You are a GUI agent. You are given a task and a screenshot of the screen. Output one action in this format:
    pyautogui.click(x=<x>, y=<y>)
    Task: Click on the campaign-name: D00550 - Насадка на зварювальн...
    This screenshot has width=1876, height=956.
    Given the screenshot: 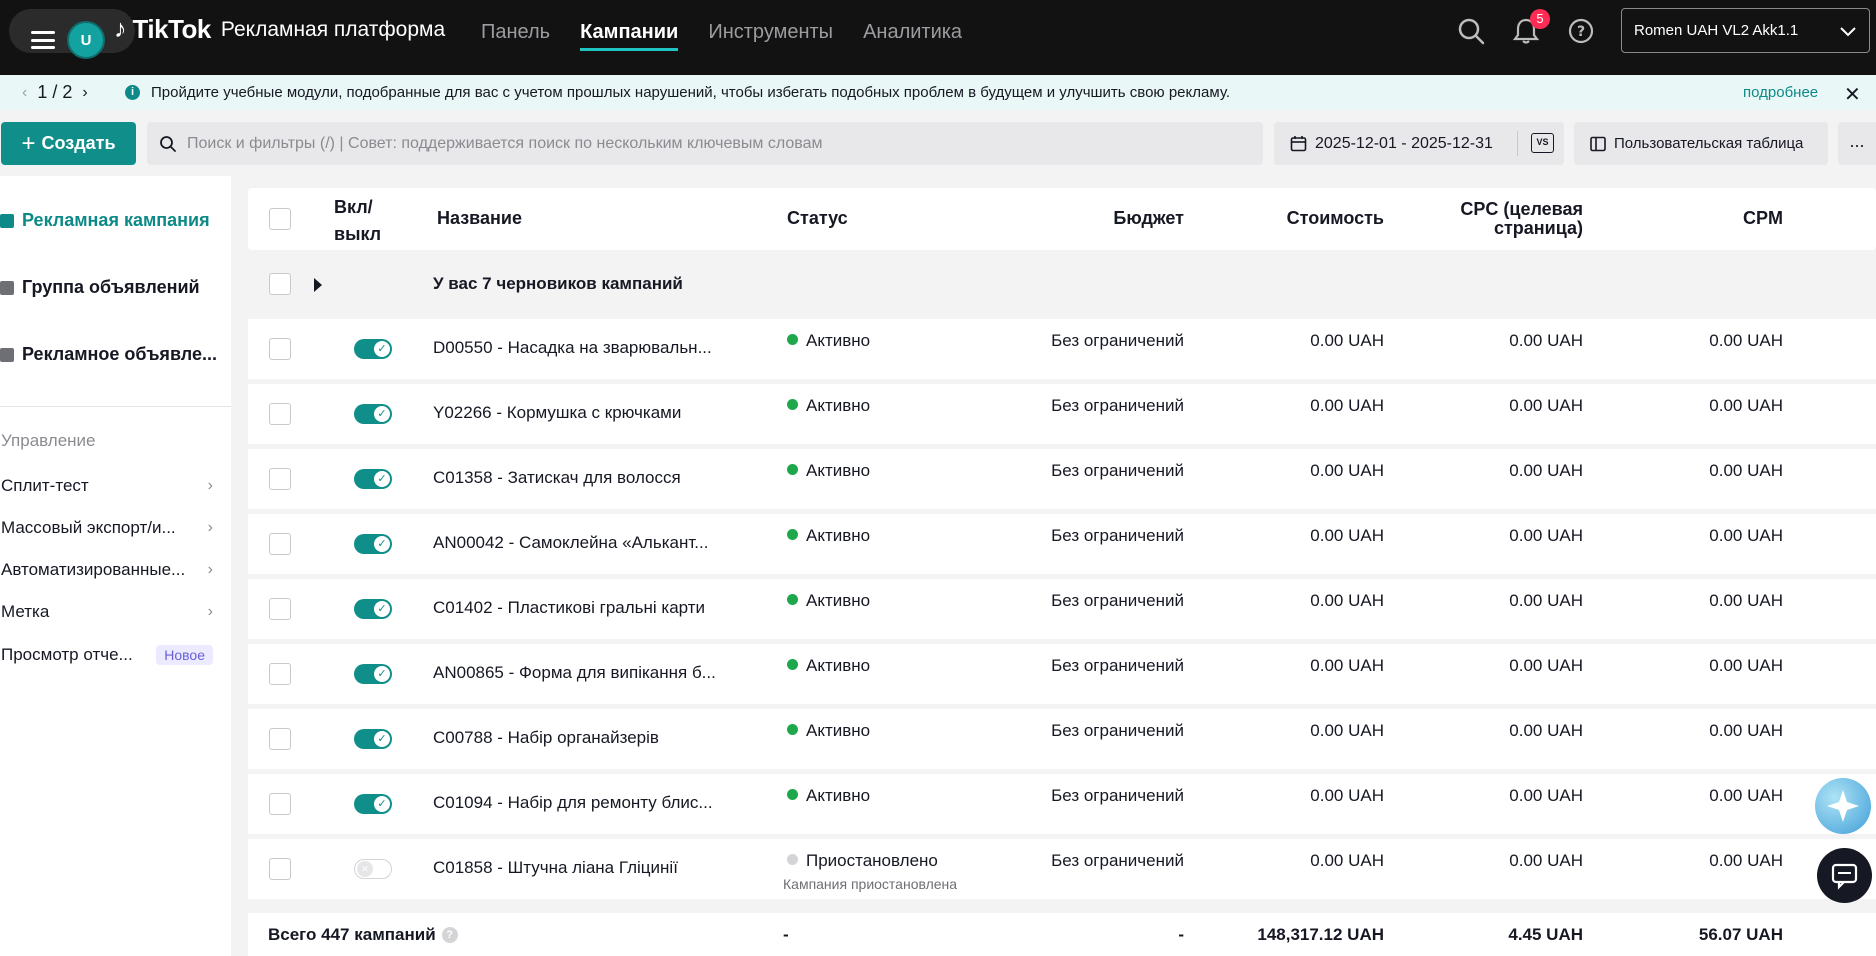 What is the action you would take?
    pyautogui.click(x=572, y=348)
    